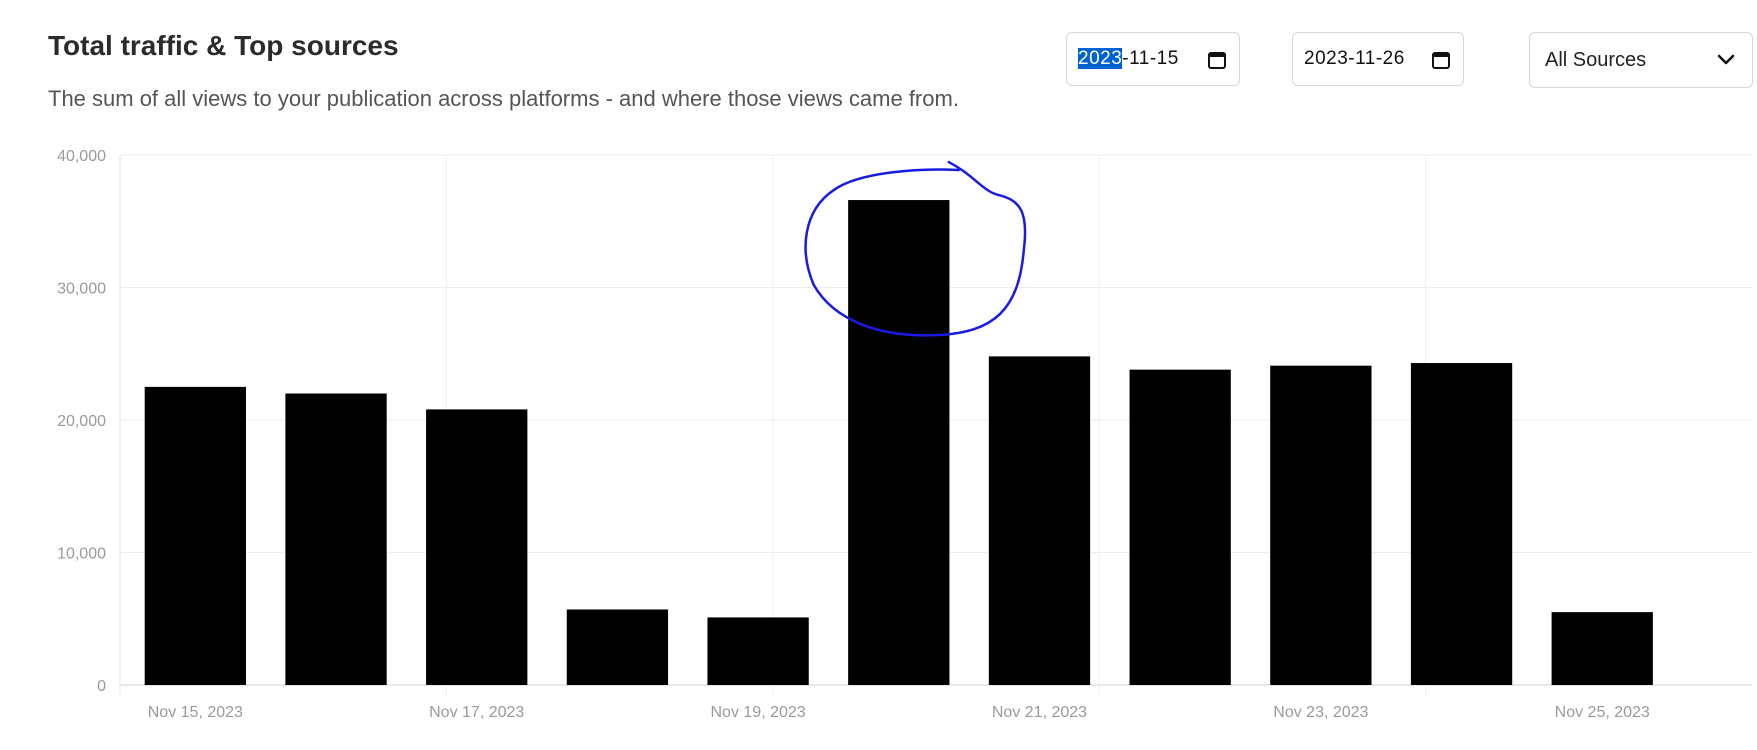  What do you see at coordinates (1602, 648) in the screenshot?
I see `bar-nov-25-2023` at bounding box center [1602, 648].